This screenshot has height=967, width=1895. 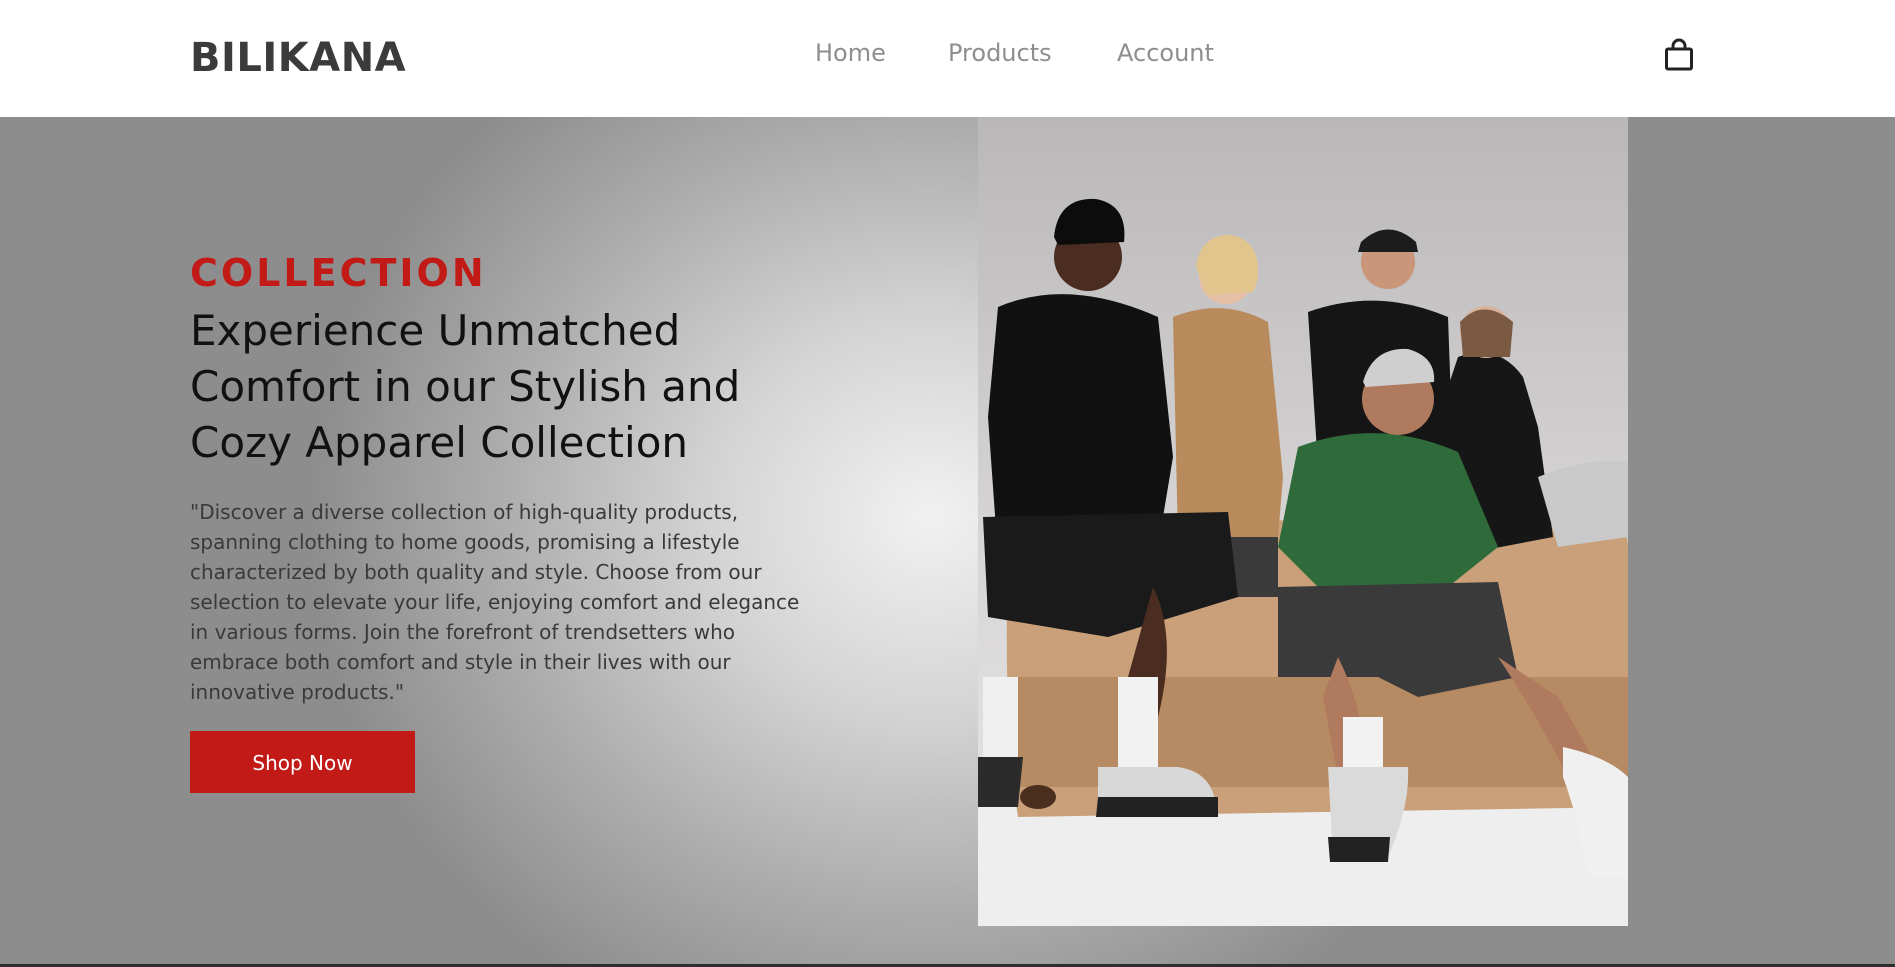 What do you see at coordinates (1000, 53) in the screenshot?
I see `nav-link-products: Products` at bounding box center [1000, 53].